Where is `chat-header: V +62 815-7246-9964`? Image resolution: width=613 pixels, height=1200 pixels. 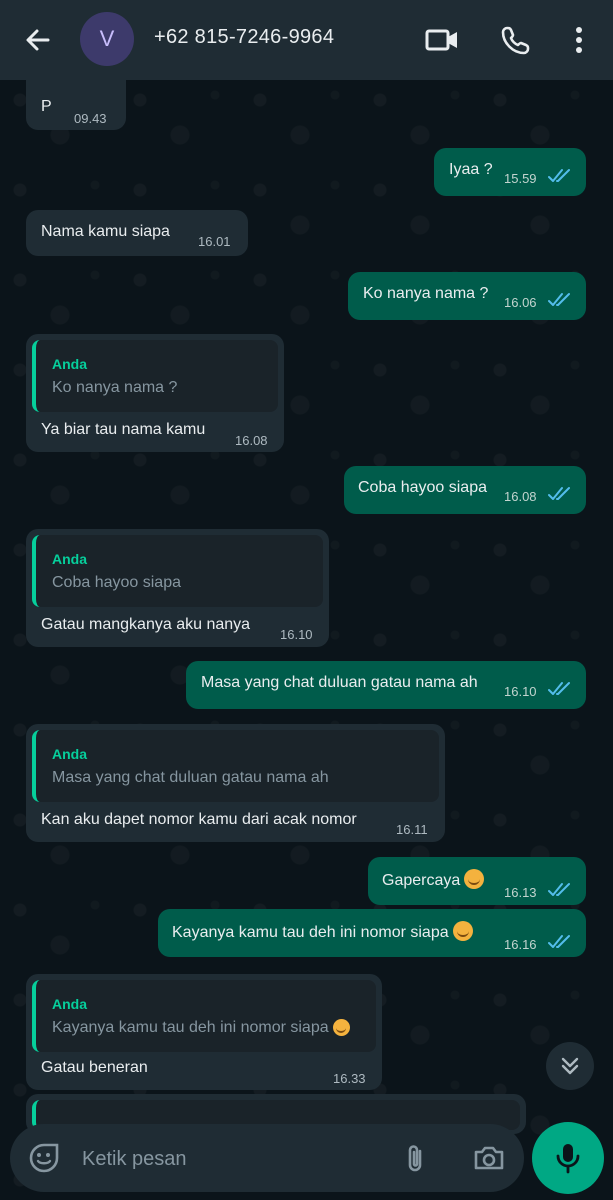
chat-header: V +62 815-7246-9964 is located at coordinates (306, 40).